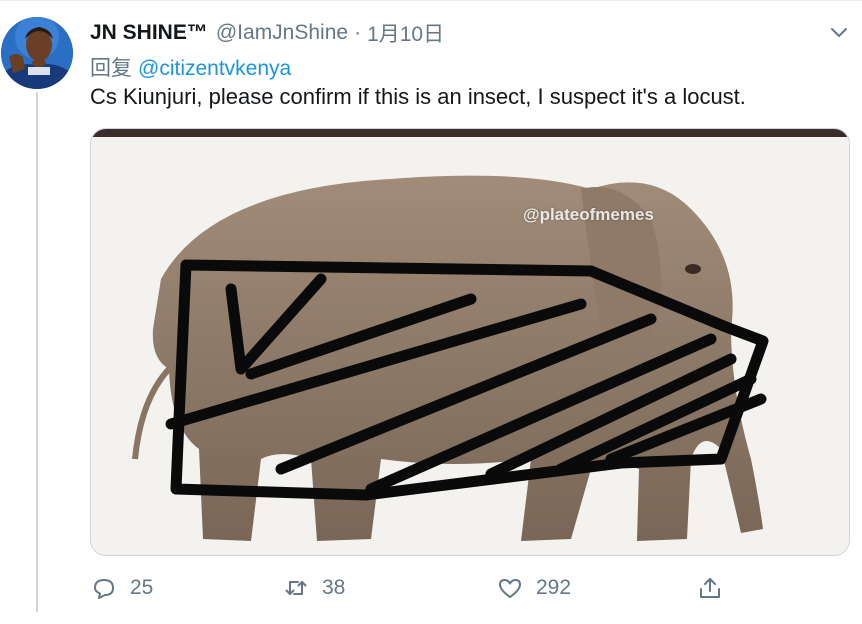 The image size is (862, 624). Describe the element at coordinates (431, 0) in the screenshot. I see `divider` at that location.